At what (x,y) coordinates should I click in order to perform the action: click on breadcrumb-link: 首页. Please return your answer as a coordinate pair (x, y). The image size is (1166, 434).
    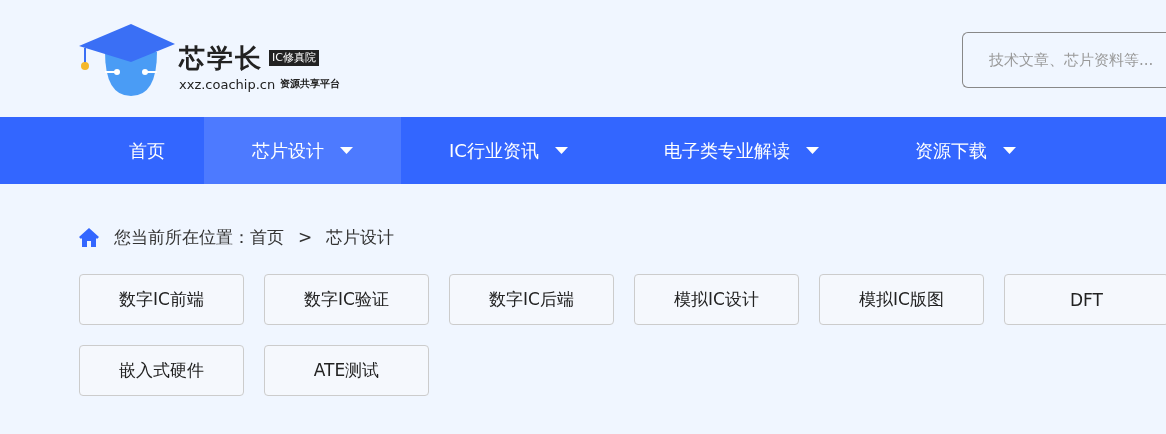
    Looking at the image, I should click on (267, 237).